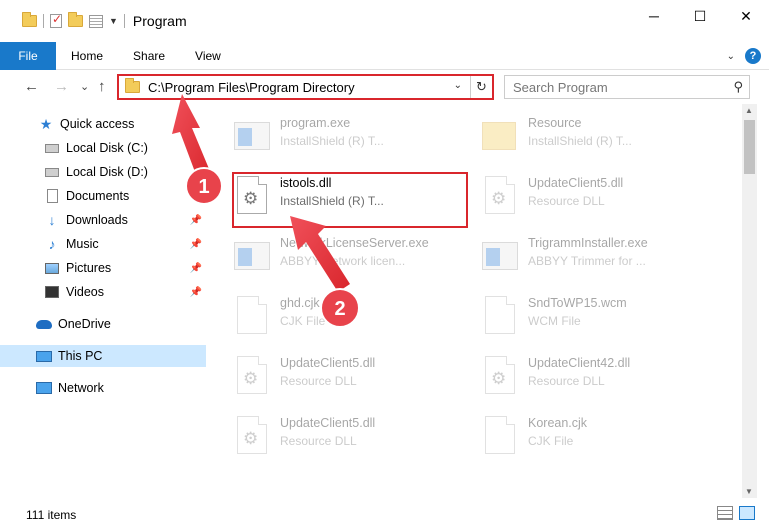 Image resolution: width=769 pixels, height=531 pixels. What do you see at coordinates (749, 301) in the screenshot?
I see `vertical-scrollbar: ▲ ▼` at bounding box center [749, 301].